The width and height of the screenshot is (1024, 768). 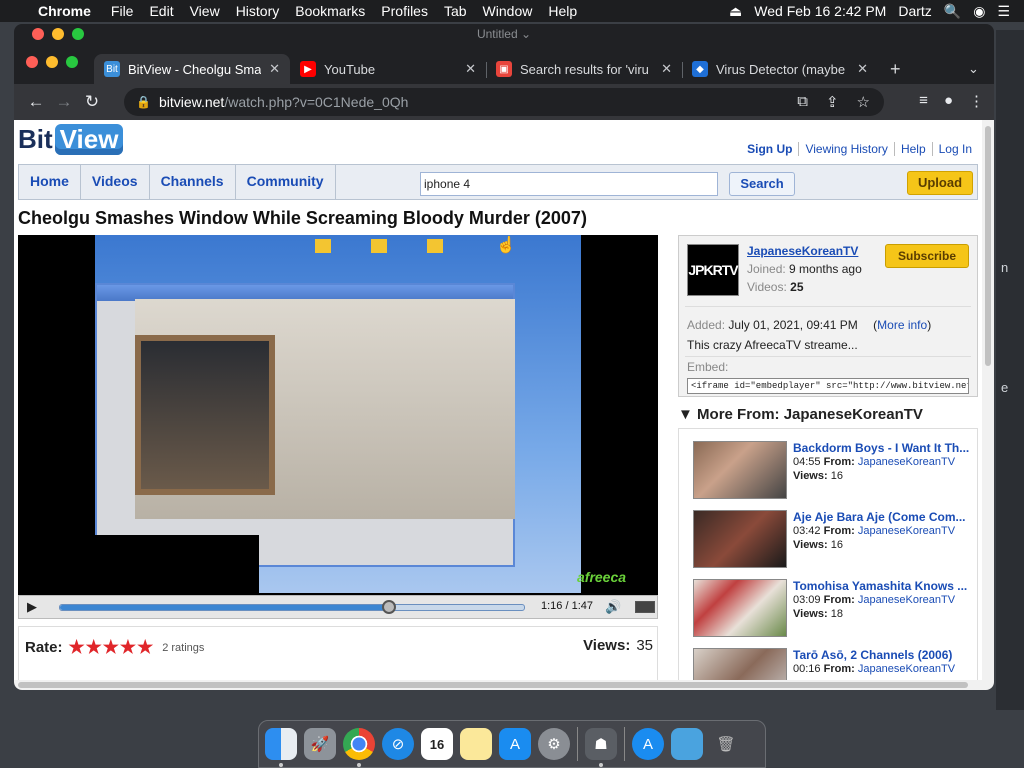 What do you see at coordinates (330, 11) in the screenshot?
I see `menu-bookmarks: Bookmarks` at bounding box center [330, 11].